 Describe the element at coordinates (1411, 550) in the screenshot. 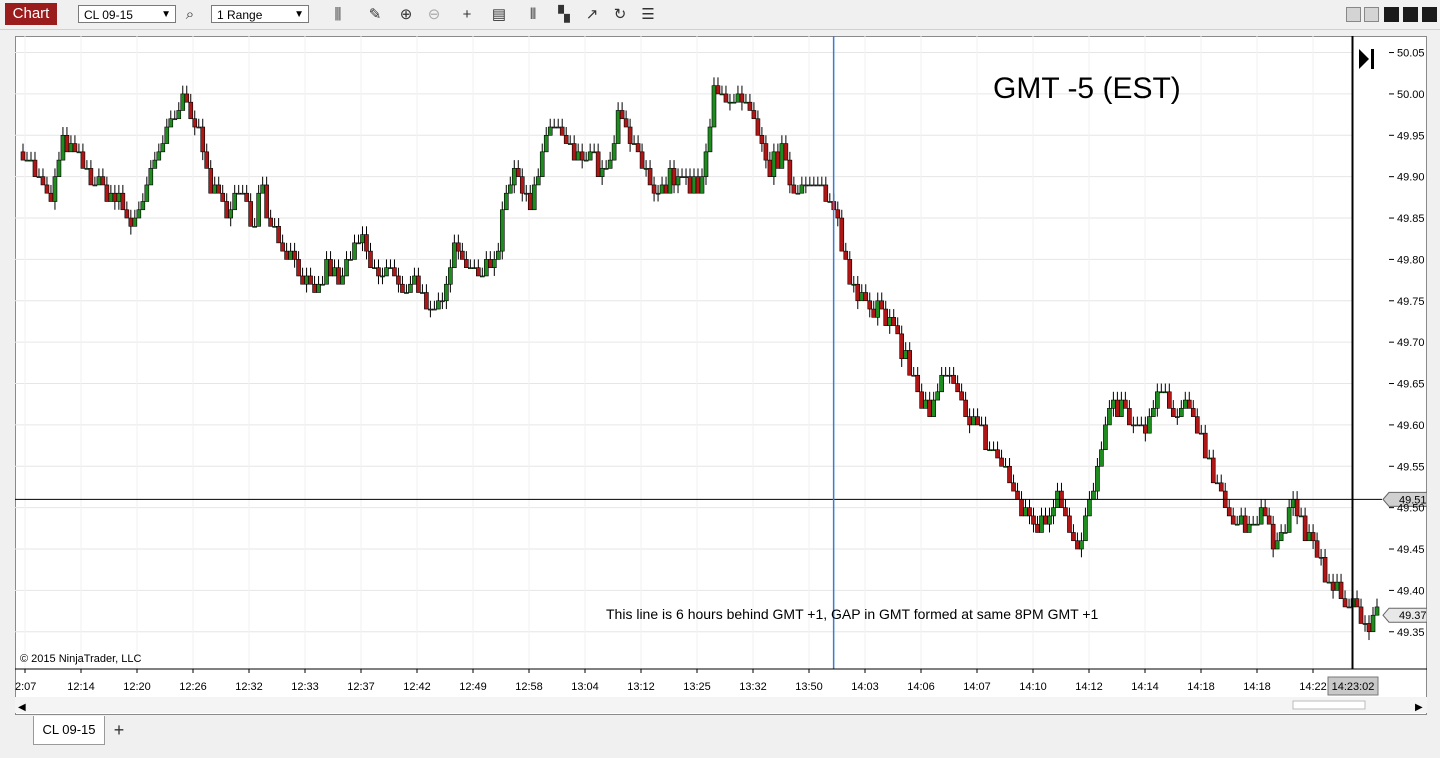

I see `y-tick-label: 49.45` at that location.